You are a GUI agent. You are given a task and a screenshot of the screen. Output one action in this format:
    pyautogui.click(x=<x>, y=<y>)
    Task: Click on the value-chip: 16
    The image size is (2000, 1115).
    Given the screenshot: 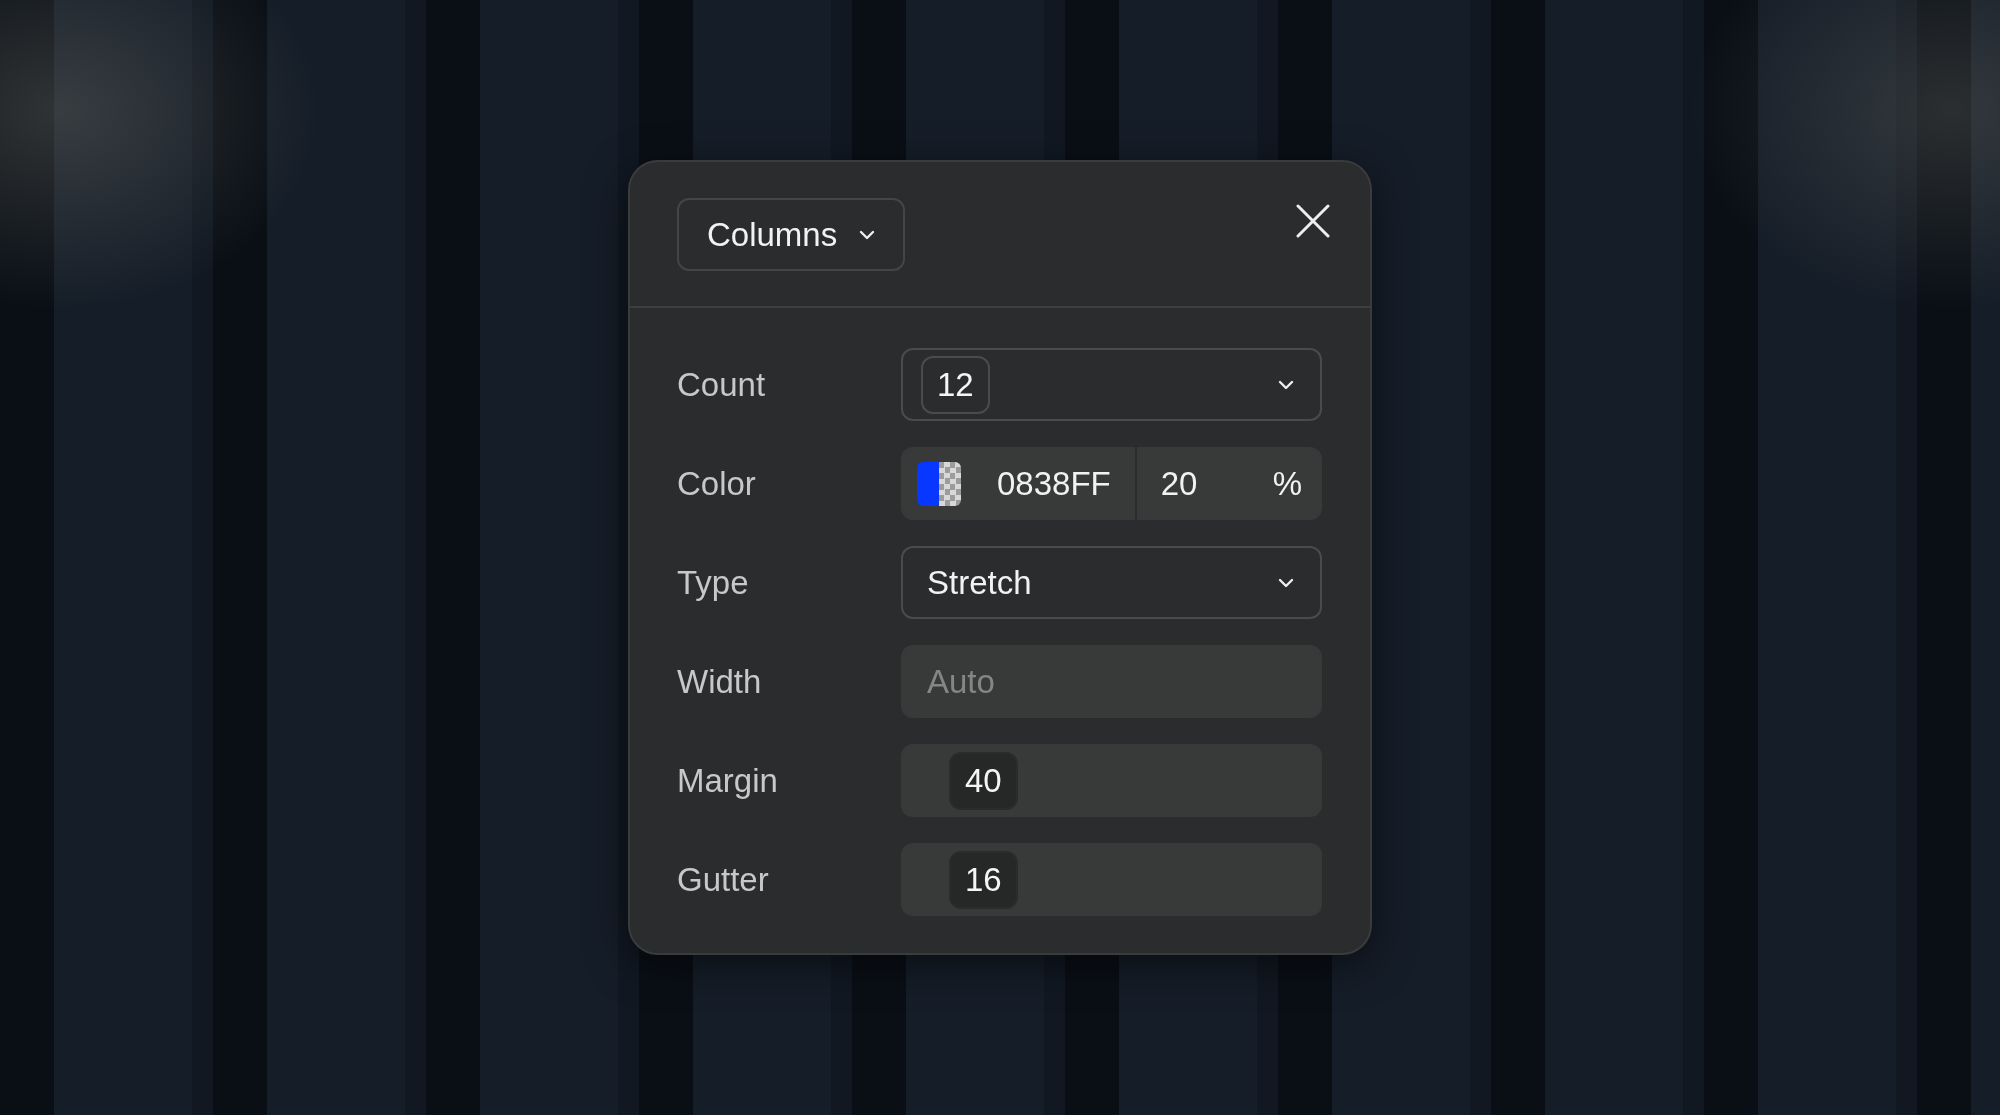 What is the action you would take?
    pyautogui.click(x=983, y=879)
    